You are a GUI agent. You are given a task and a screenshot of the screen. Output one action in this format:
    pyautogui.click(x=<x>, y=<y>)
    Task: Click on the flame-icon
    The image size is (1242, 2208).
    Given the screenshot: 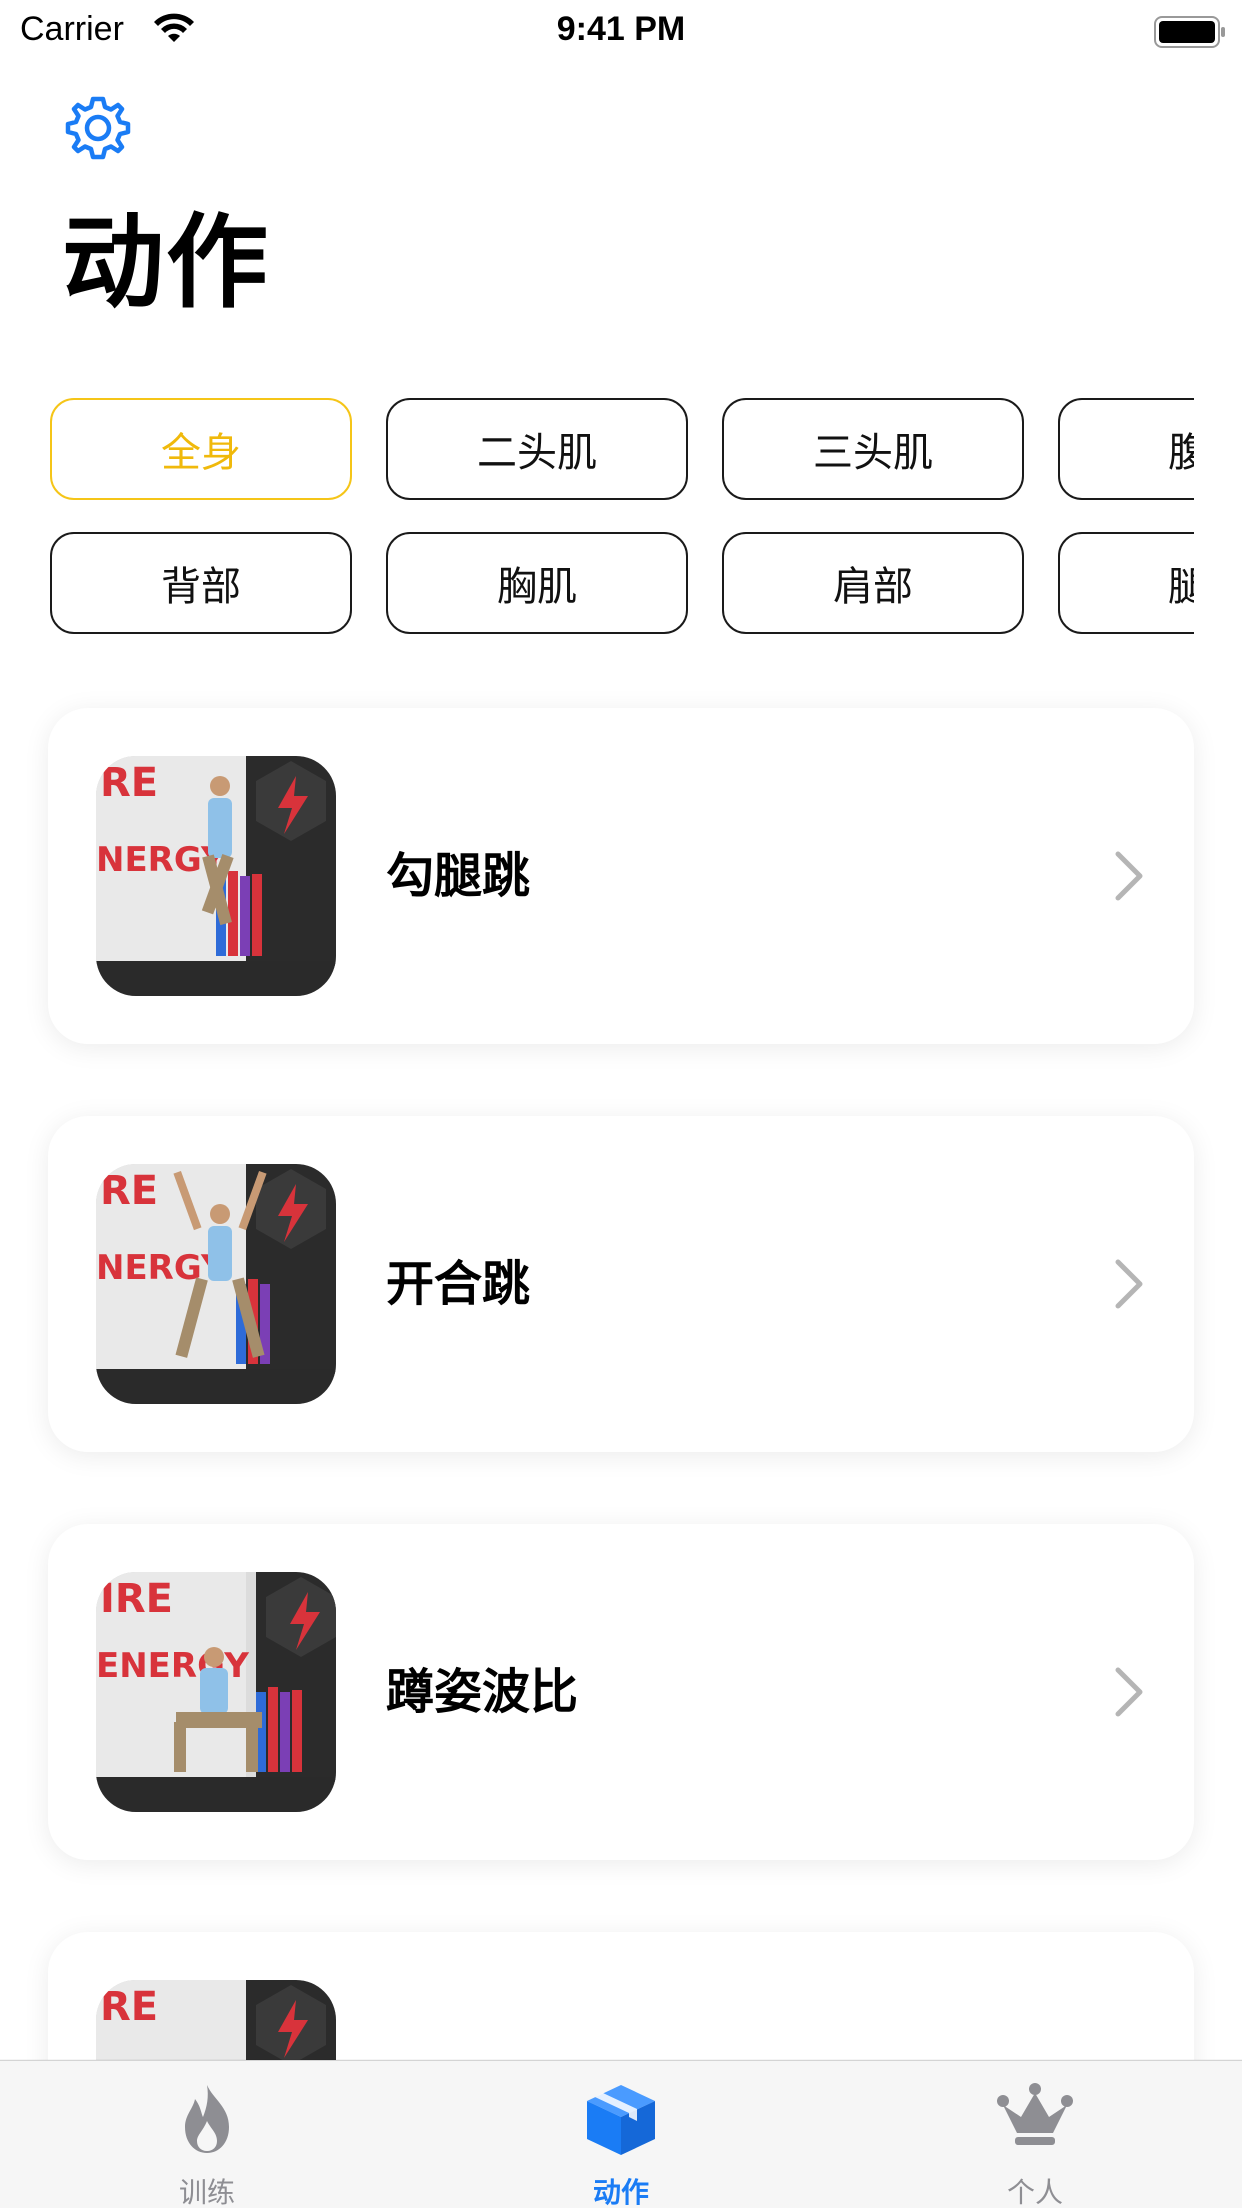 What is the action you would take?
    pyautogui.click(x=207, y=2119)
    